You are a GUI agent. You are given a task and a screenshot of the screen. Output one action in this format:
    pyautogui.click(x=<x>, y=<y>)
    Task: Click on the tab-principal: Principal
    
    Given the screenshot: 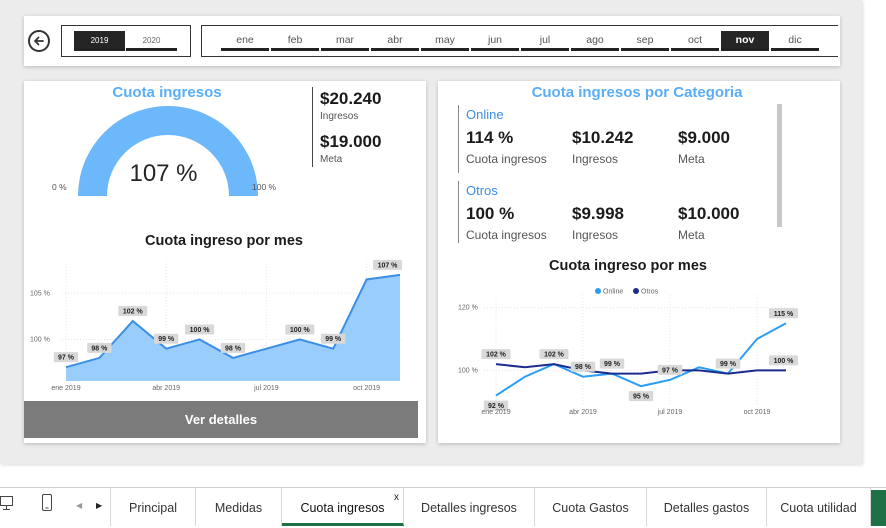 What is the action you would take?
    pyautogui.click(x=153, y=507)
    